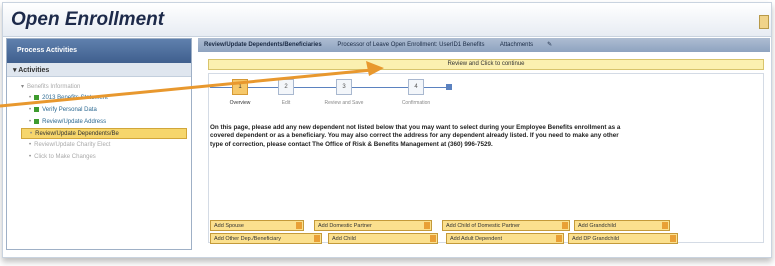 The height and width of the screenshot is (266, 775). What do you see at coordinates (99, 70) in the screenshot?
I see `sidebar-section-activities: ▾ Activities` at bounding box center [99, 70].